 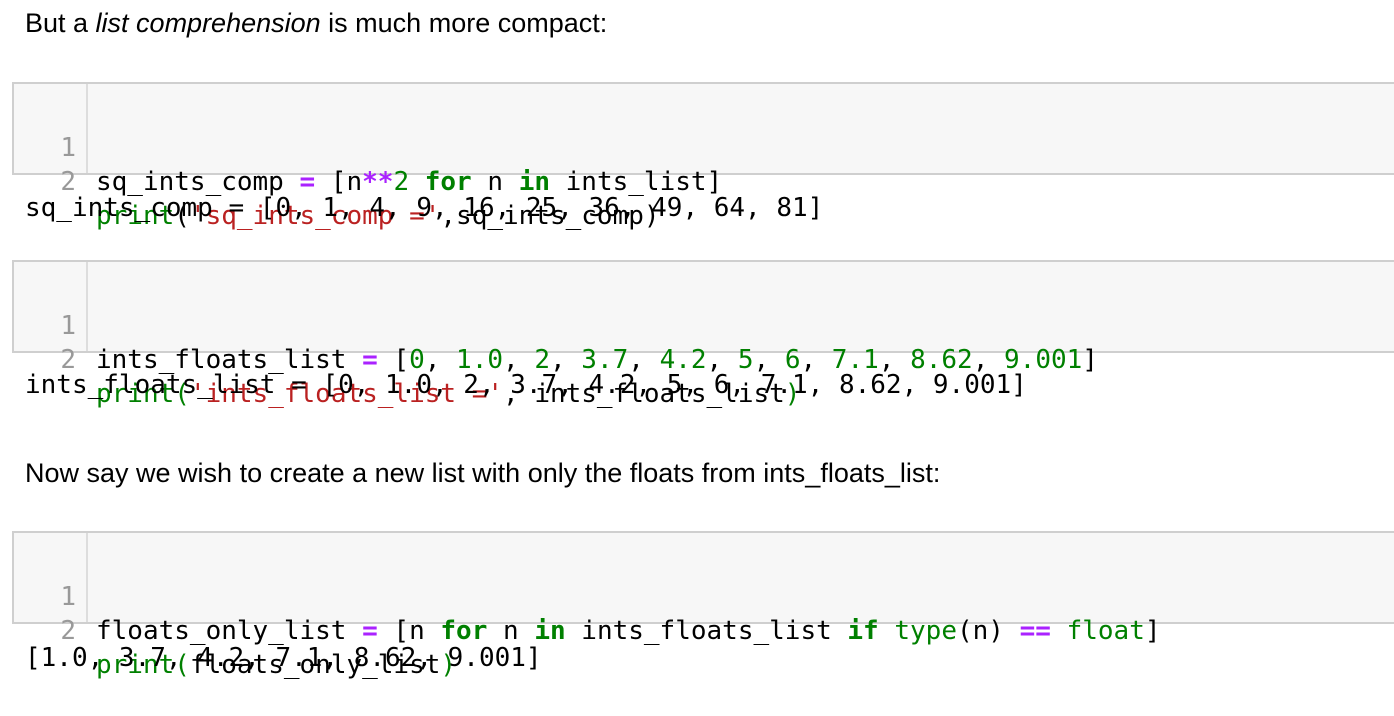 What do you see at coordinates (283, 658) in the screenshot?
I see `cell-output-3: [1.0, 3.7, 4.2, 7.1, 8.62, 9.001]` at bounding box center [283, 658].